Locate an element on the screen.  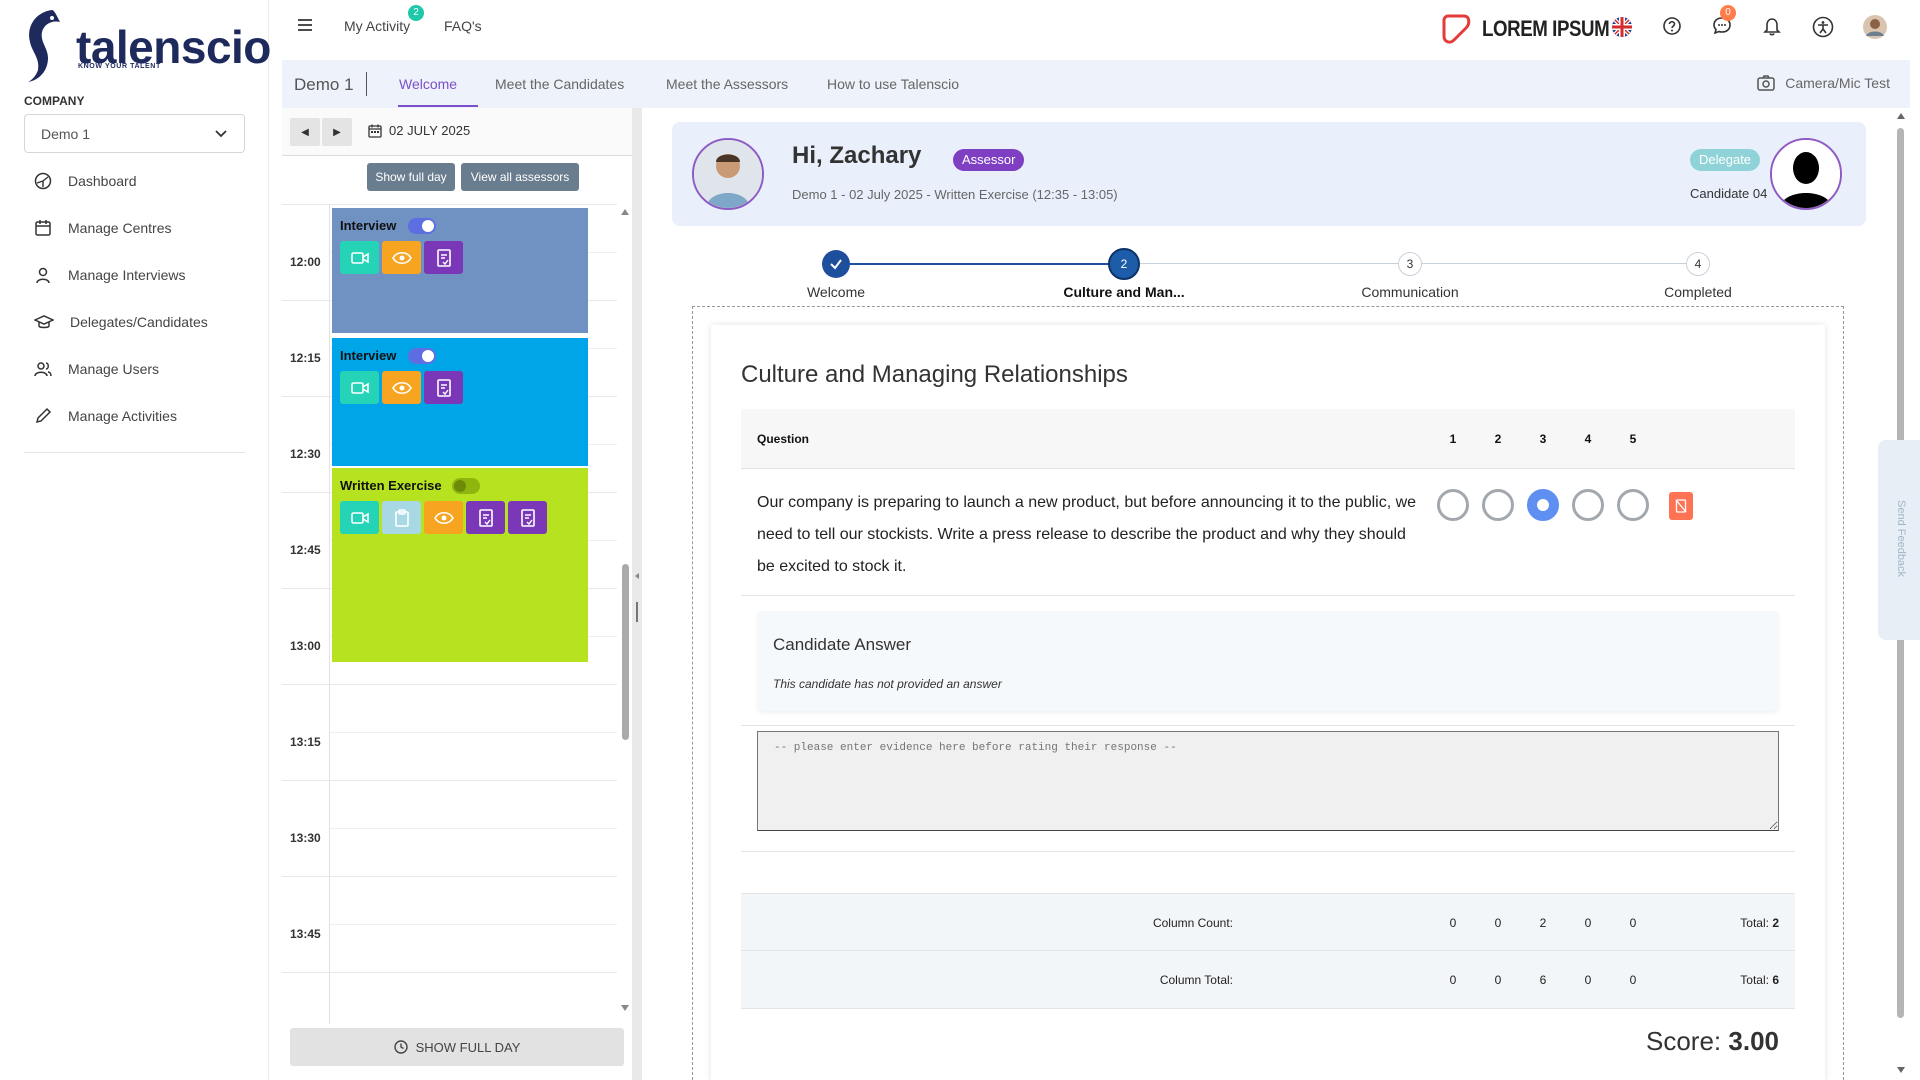
caret-right-icon: ▶ is located at coordinates (337, 132).